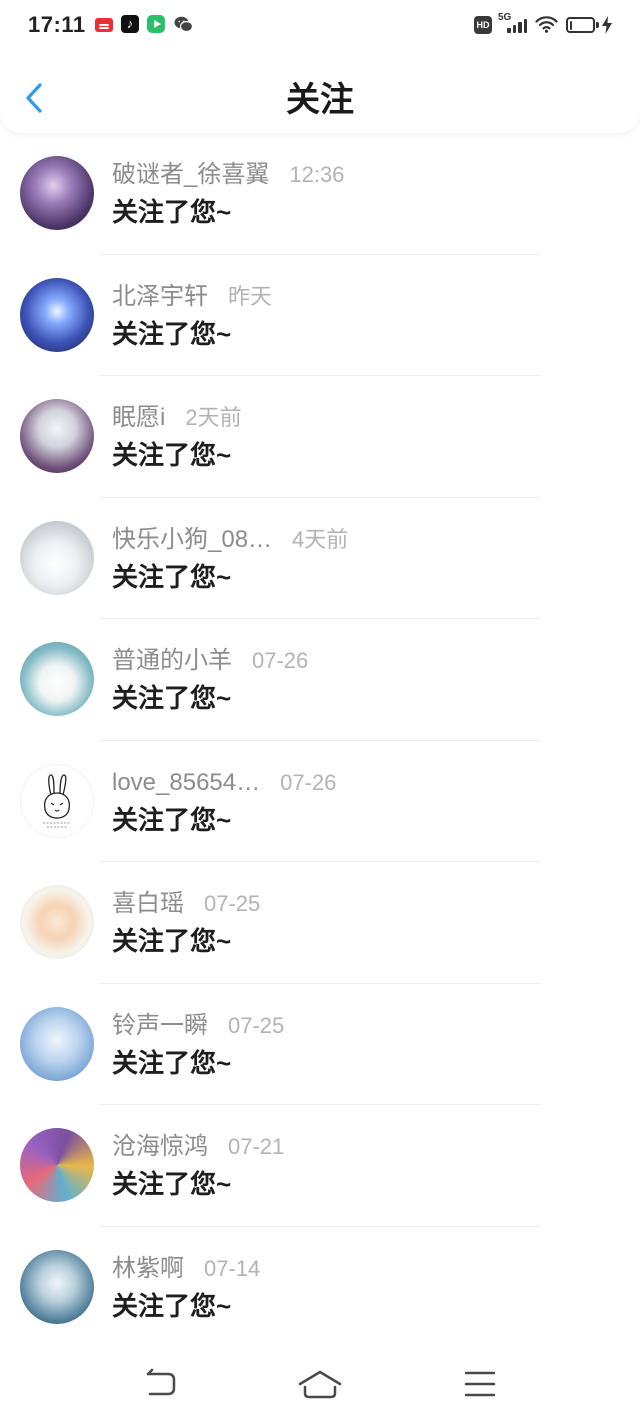 This screenshot has width=640, height=1422. I want to click on video-app-icon, so click(156, 24).